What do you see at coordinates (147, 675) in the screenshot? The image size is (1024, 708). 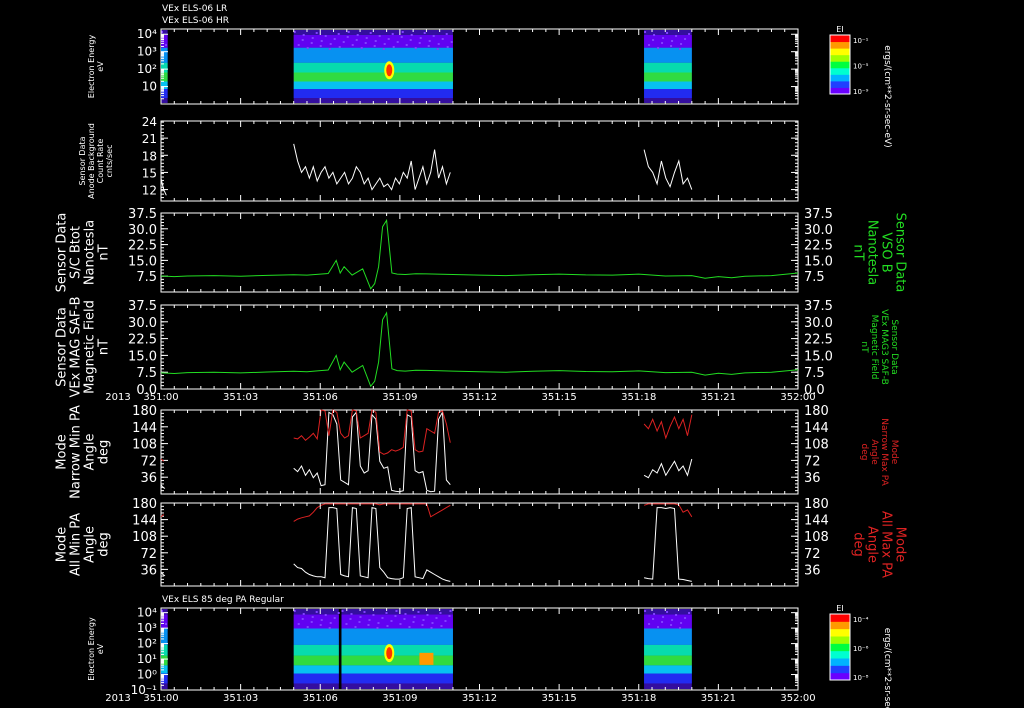 I see `y-tick-label: 10⁰` at bounding box center [147, 675].